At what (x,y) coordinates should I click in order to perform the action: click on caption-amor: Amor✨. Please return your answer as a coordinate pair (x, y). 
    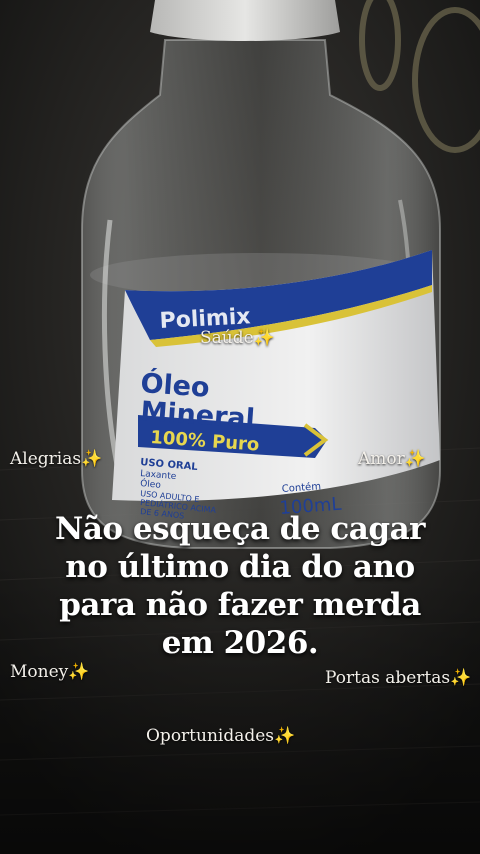
    Looking at the image, I should click on (392, 459).